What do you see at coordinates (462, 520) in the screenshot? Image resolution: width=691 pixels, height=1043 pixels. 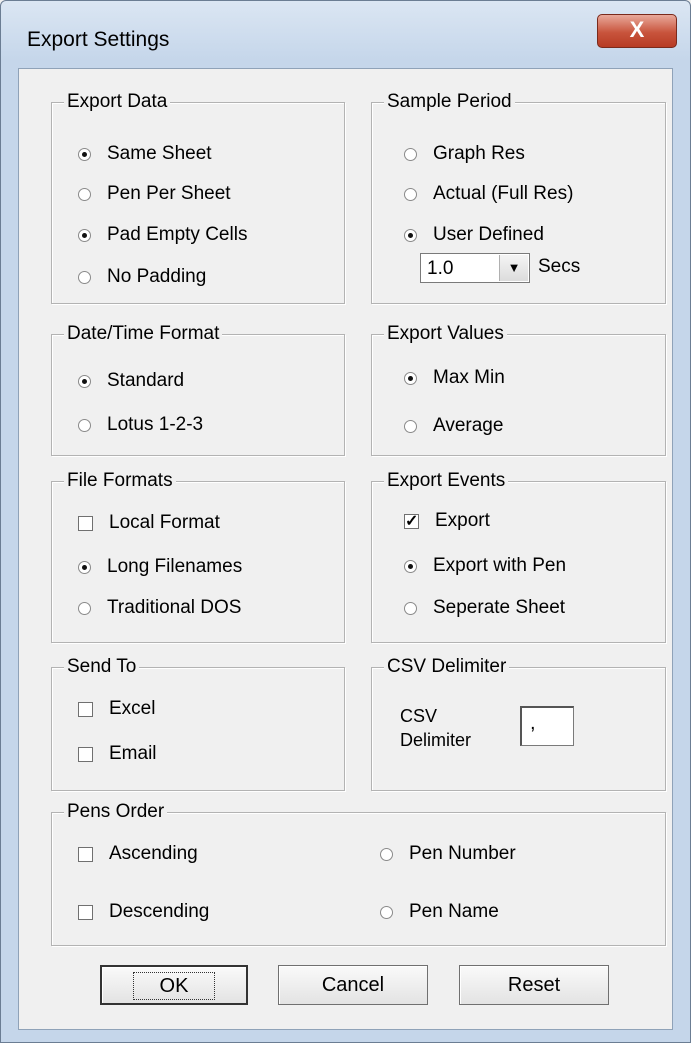 I see `option-label: Export` at bounding box center [462, 520].